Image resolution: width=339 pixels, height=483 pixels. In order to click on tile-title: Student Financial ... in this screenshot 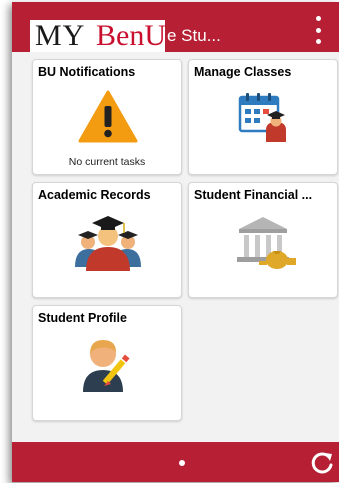, I will do `click(253, 195)`.